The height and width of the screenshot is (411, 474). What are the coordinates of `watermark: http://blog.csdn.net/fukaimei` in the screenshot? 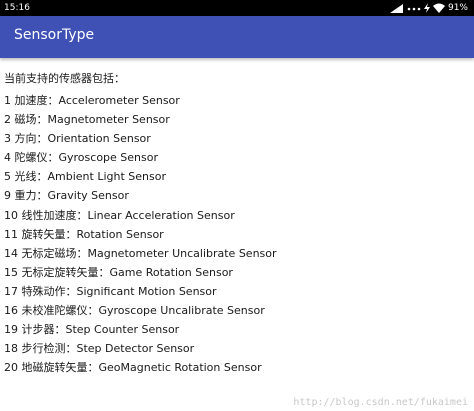 It's located at (380, 402).